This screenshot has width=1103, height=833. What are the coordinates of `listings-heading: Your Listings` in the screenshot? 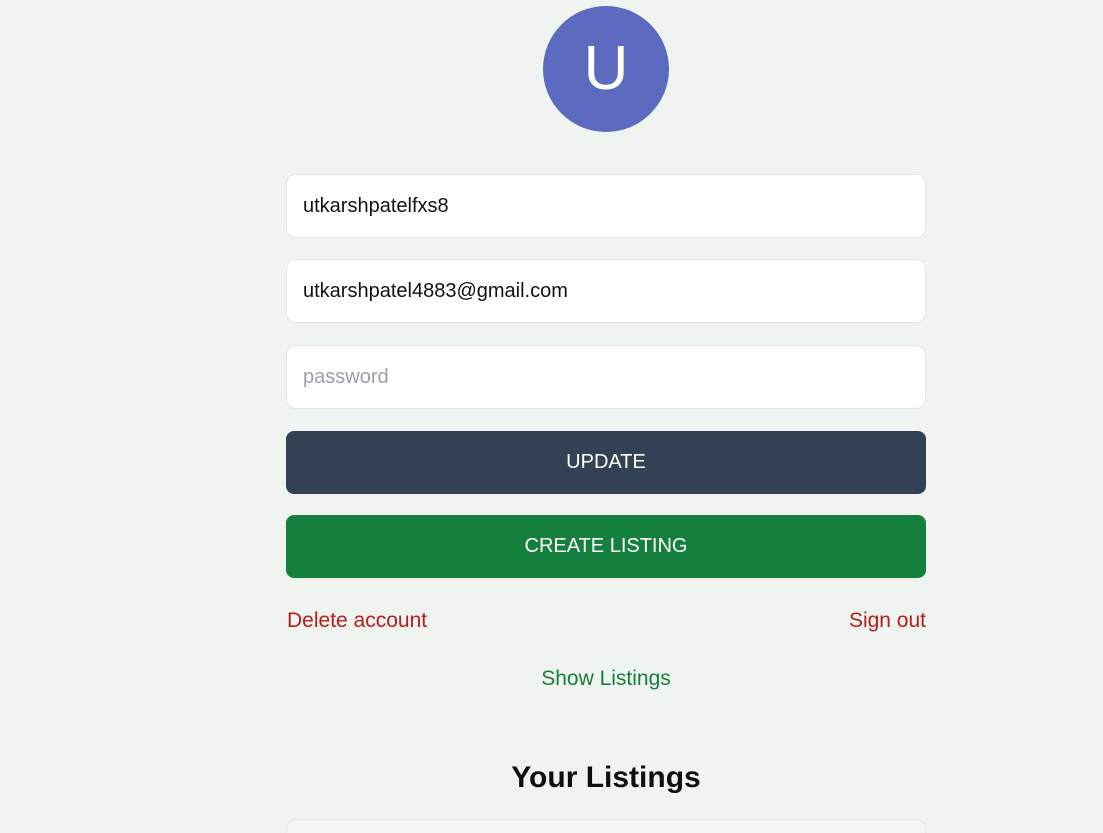 It's located at (606, 777).